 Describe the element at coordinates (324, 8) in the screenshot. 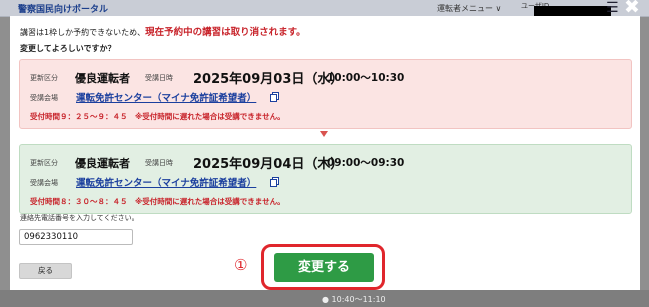

I see `portal-header: 警察国民向けポータル 運転者メニュー ∨ ユーザID ☰` at that location.